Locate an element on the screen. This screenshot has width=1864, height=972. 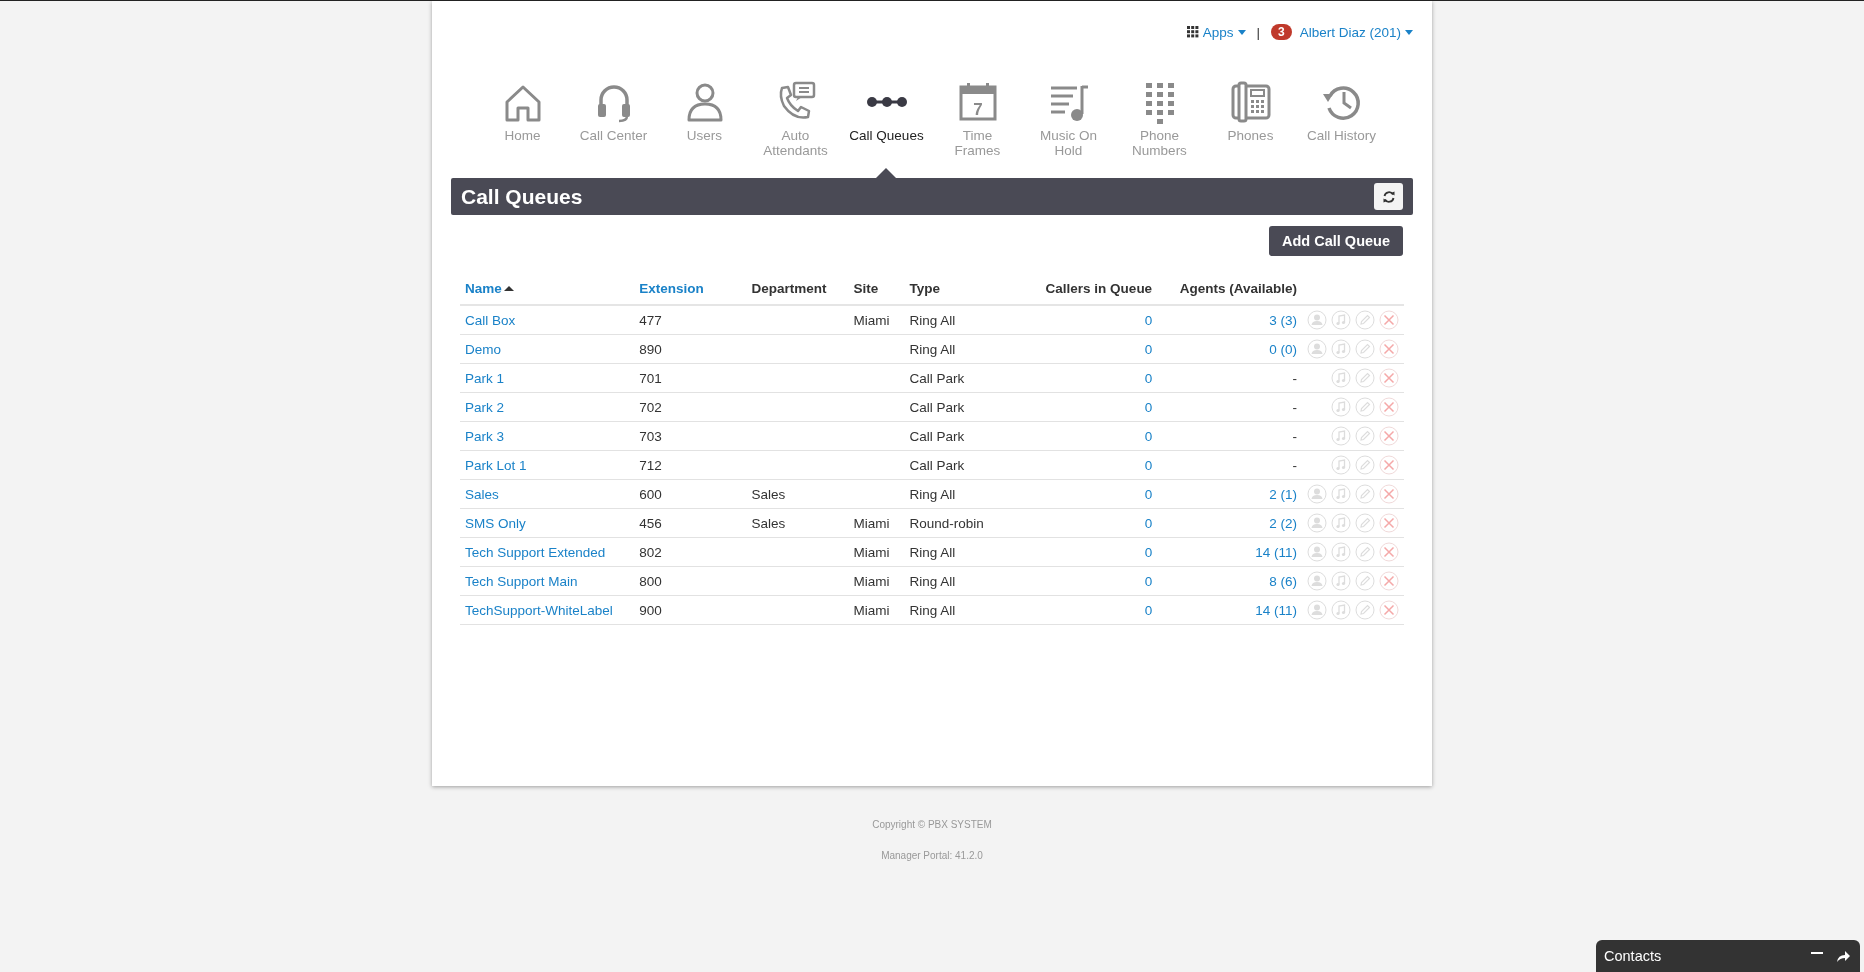
nav-tab: Auto Attendants is located at coordinates (795, 129).